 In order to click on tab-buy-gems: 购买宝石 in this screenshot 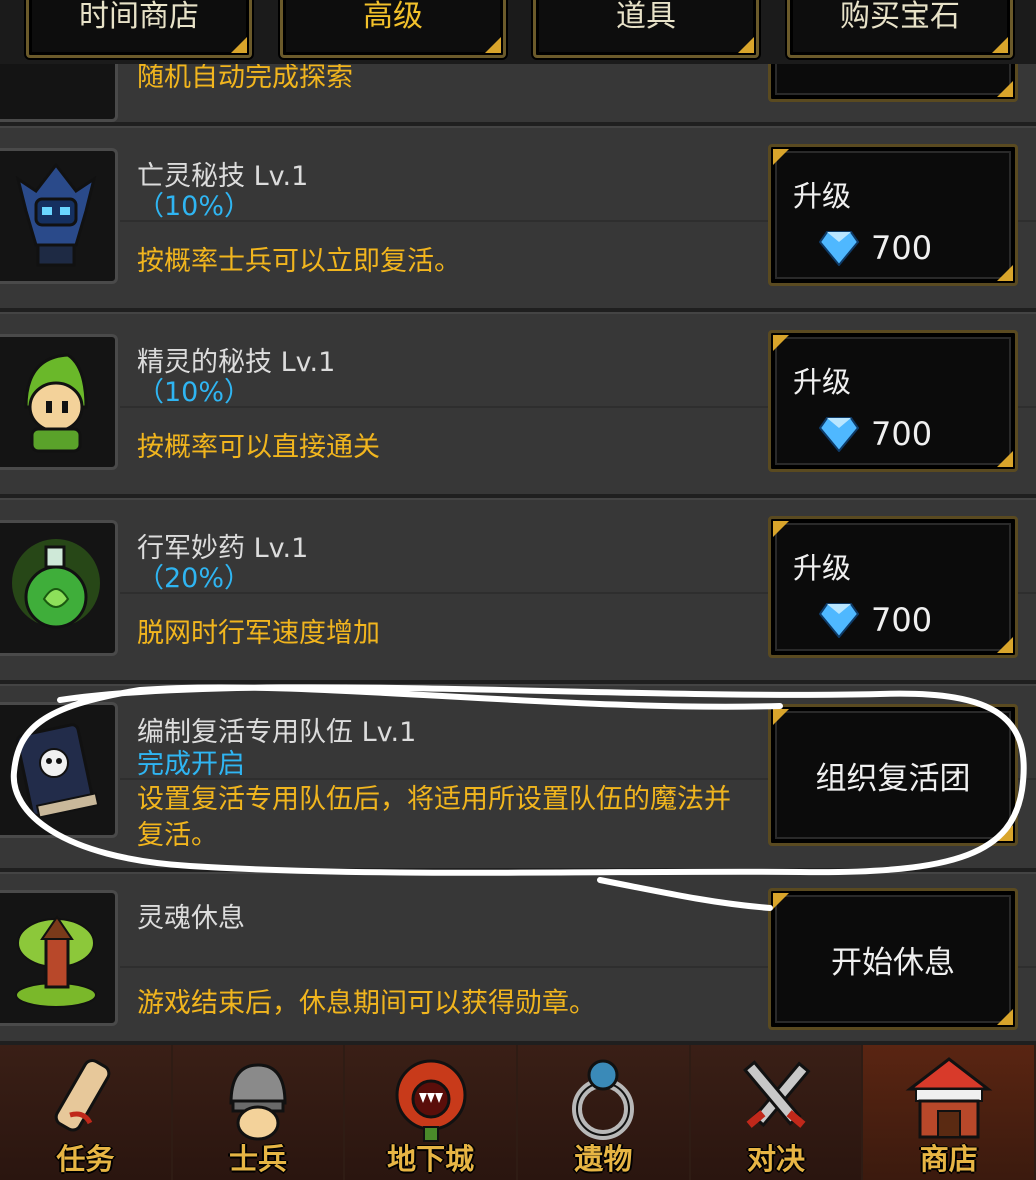, I will do `click(900, 29)`.